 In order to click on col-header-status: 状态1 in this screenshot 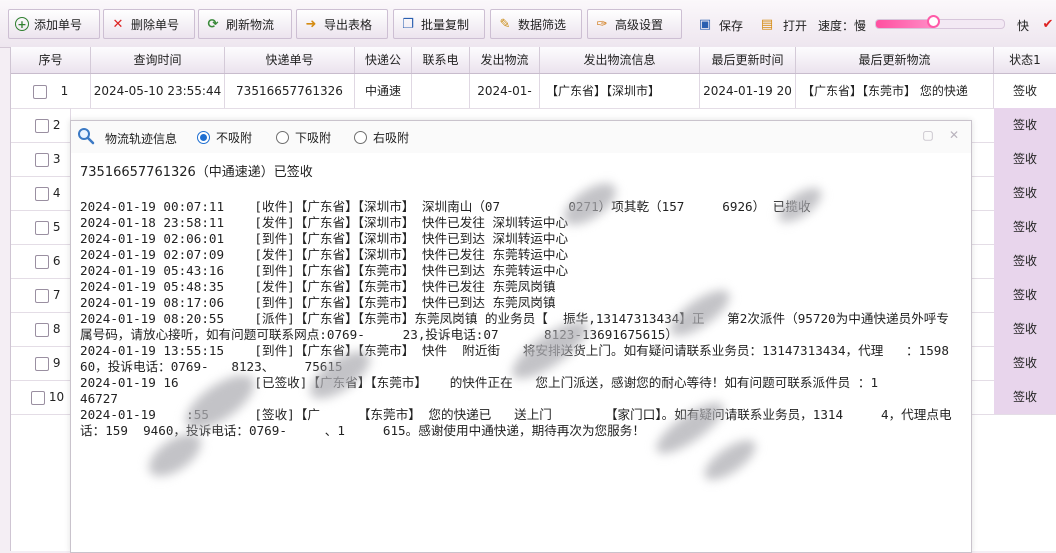, I will do `click(1025, 60)`.